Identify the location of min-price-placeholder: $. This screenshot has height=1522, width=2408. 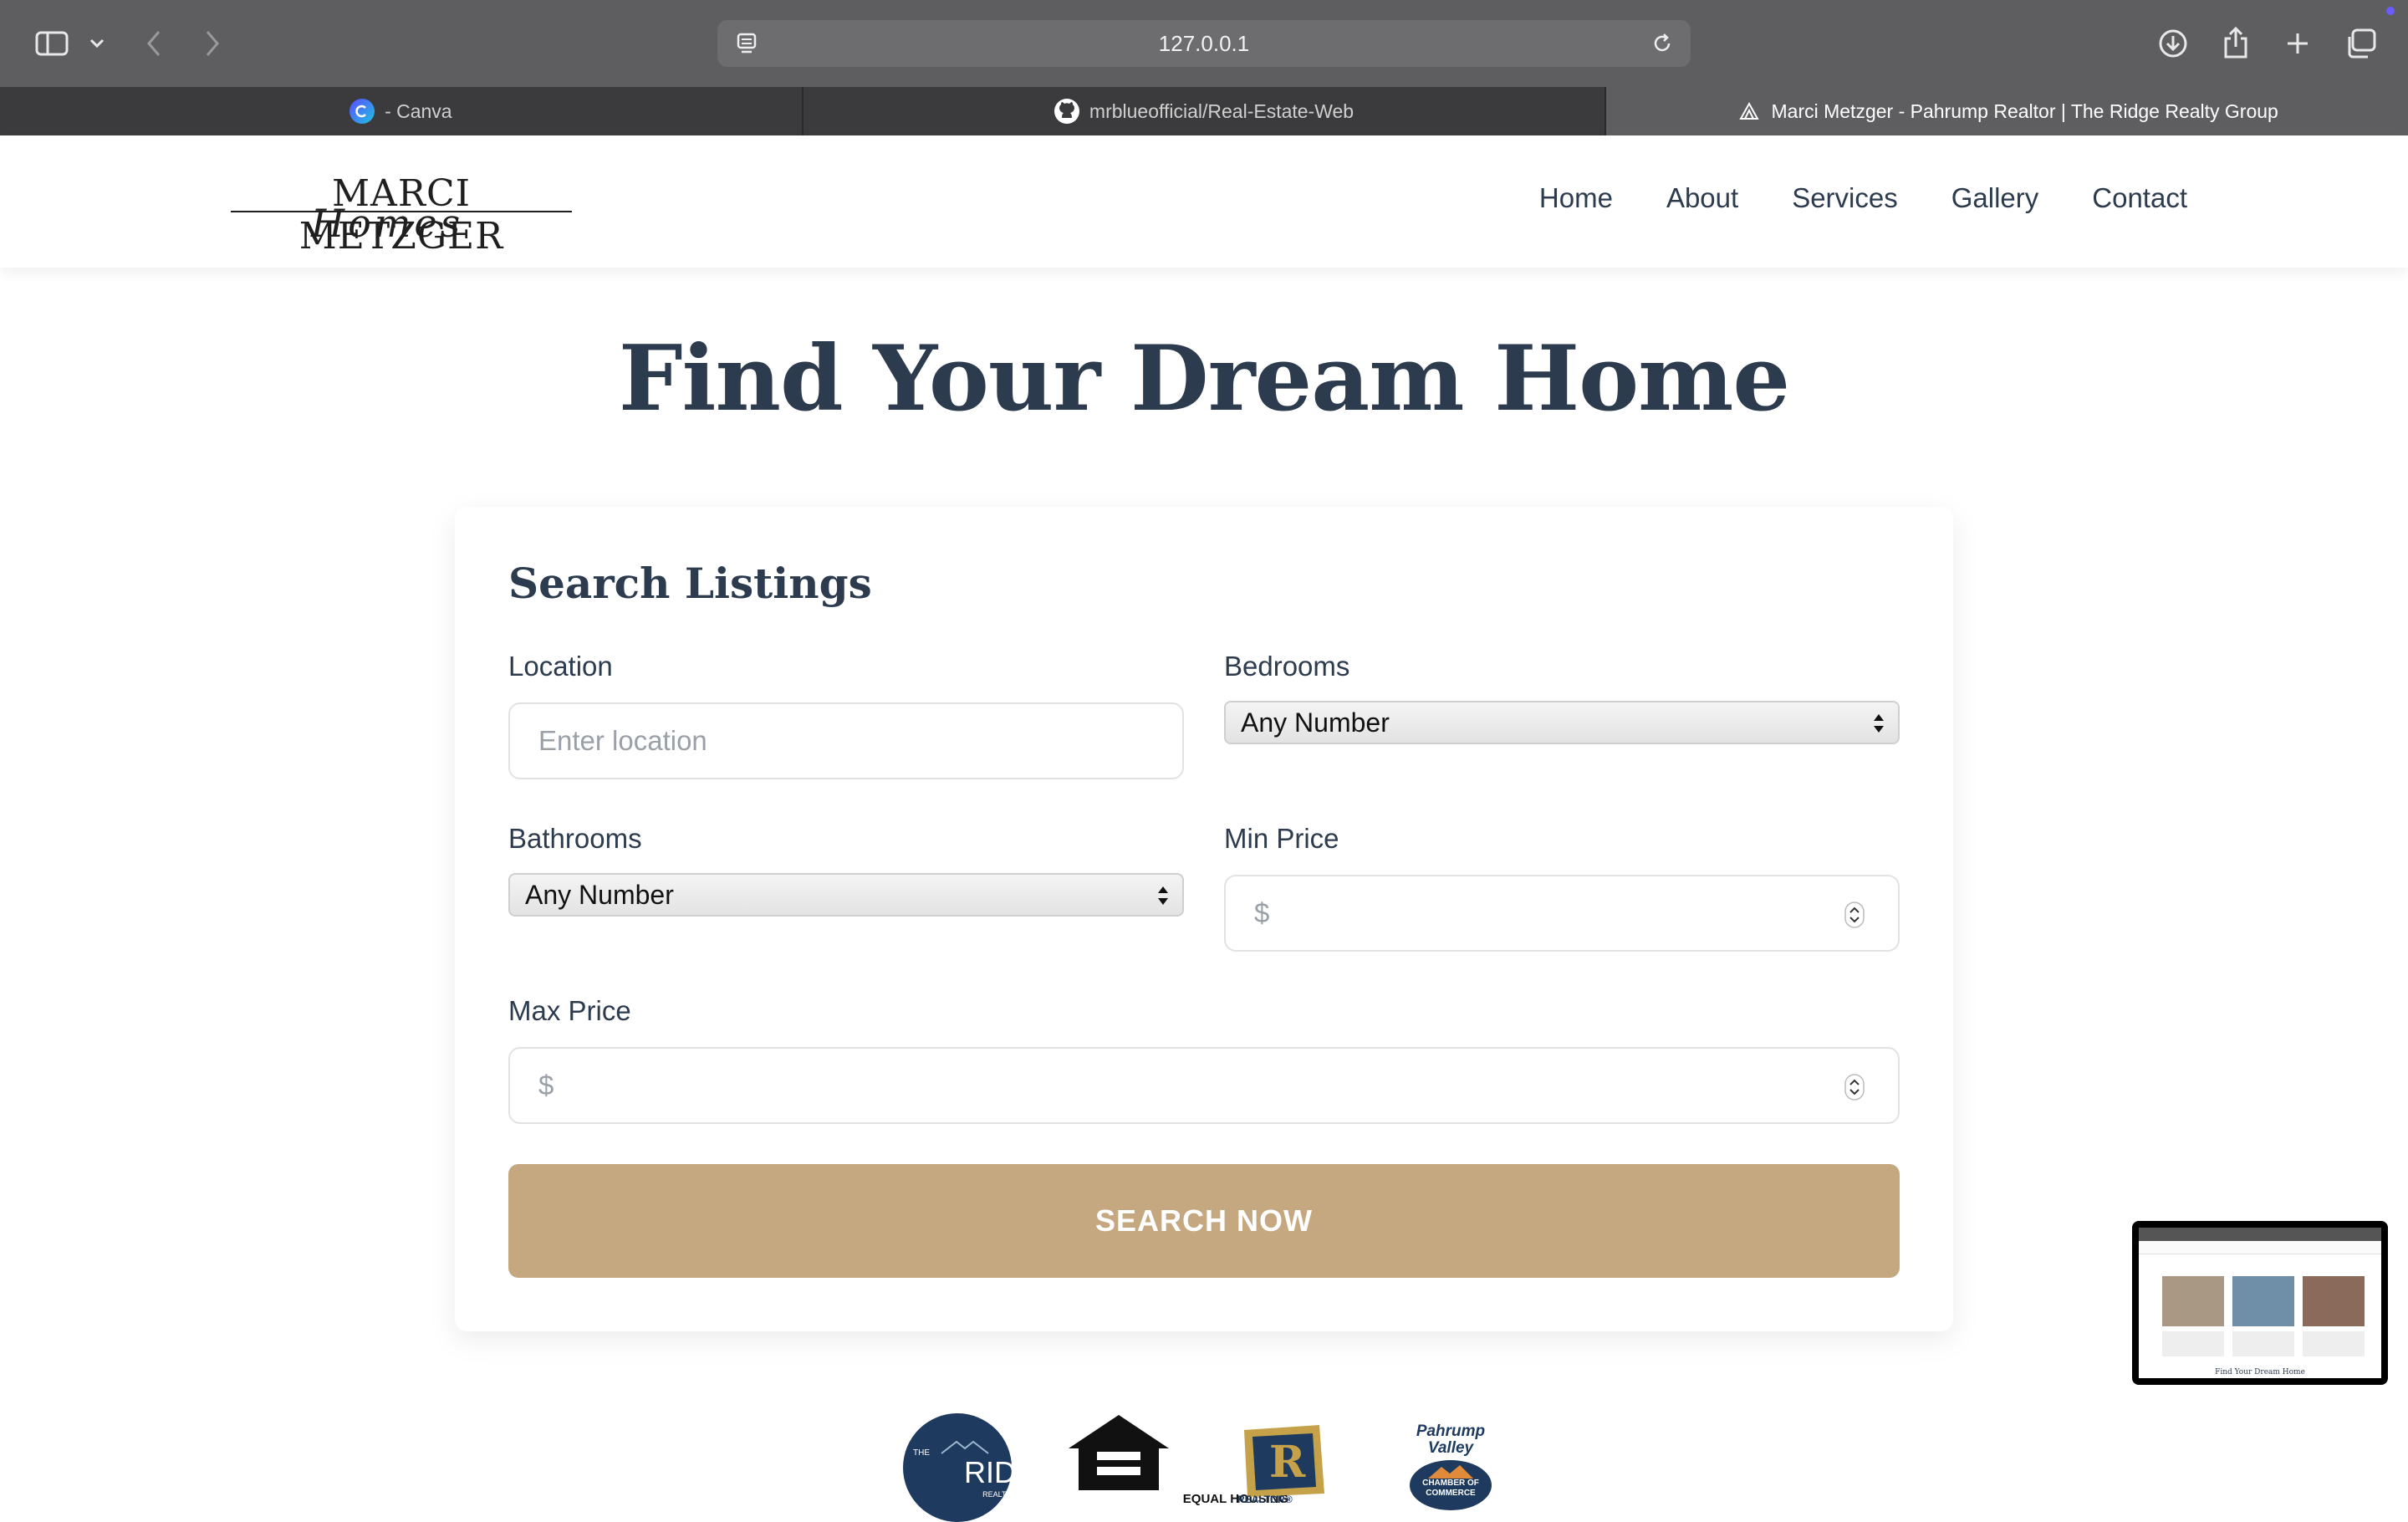
(1262, 913).